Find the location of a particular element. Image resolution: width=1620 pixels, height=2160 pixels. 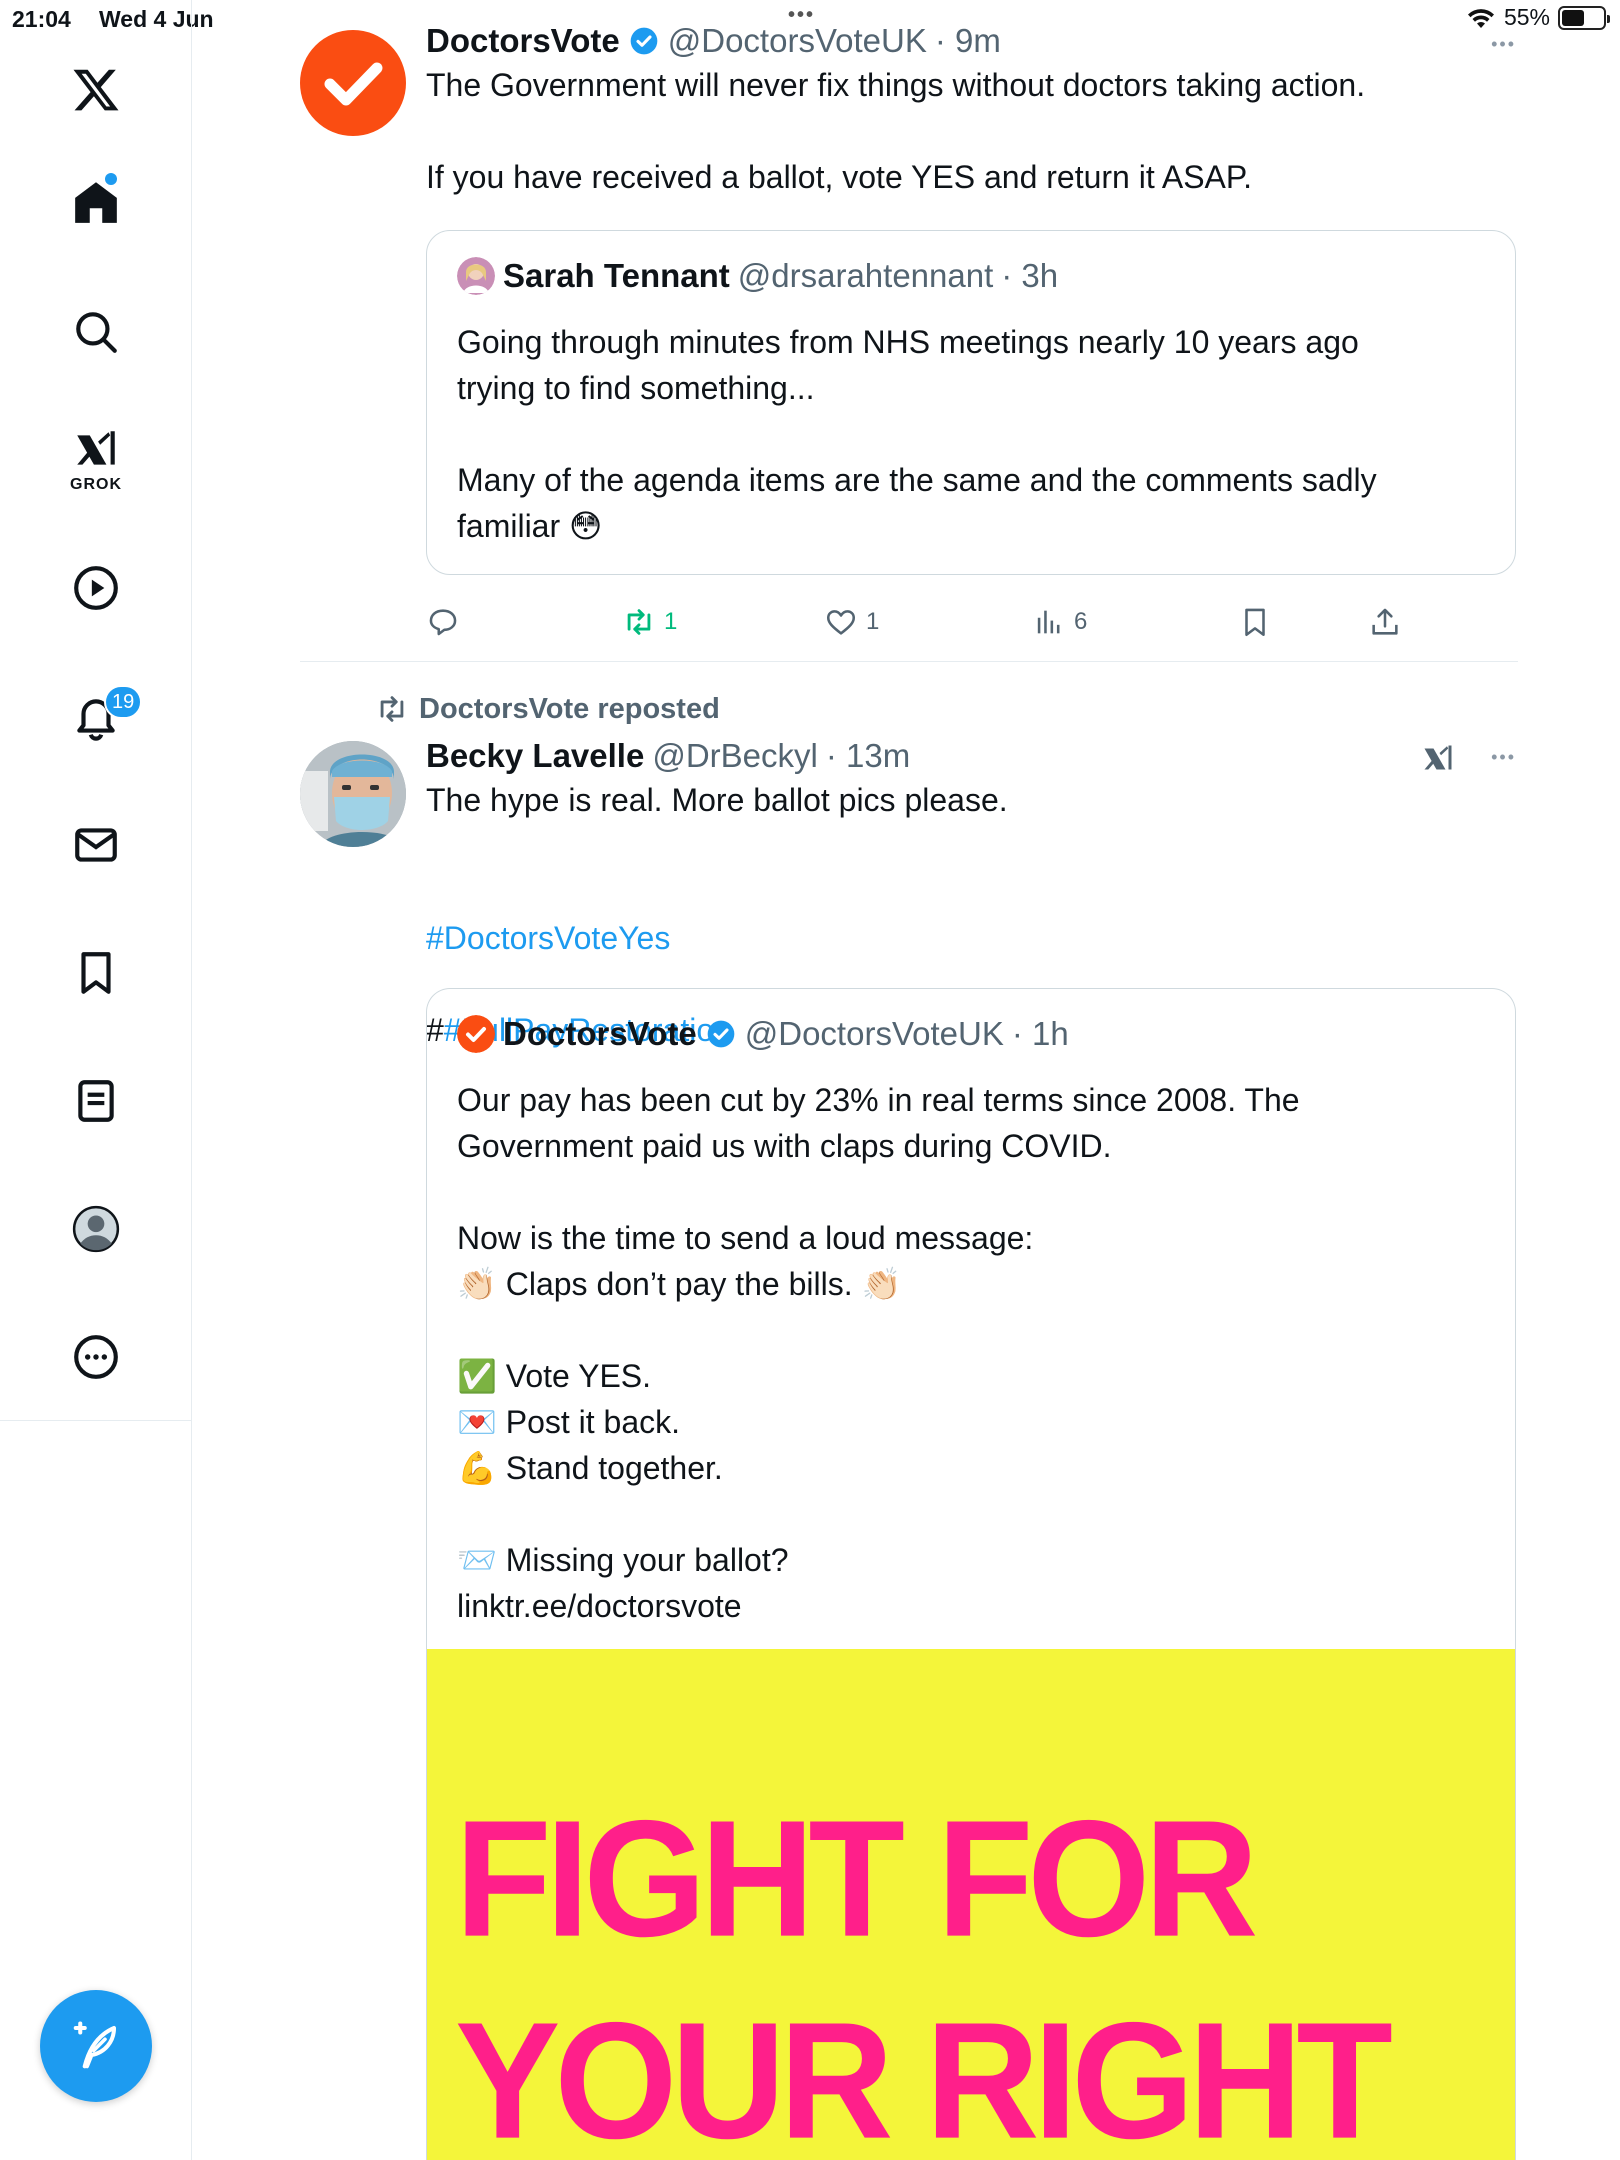

like-count: 1 is located at coordinates (873, 621).